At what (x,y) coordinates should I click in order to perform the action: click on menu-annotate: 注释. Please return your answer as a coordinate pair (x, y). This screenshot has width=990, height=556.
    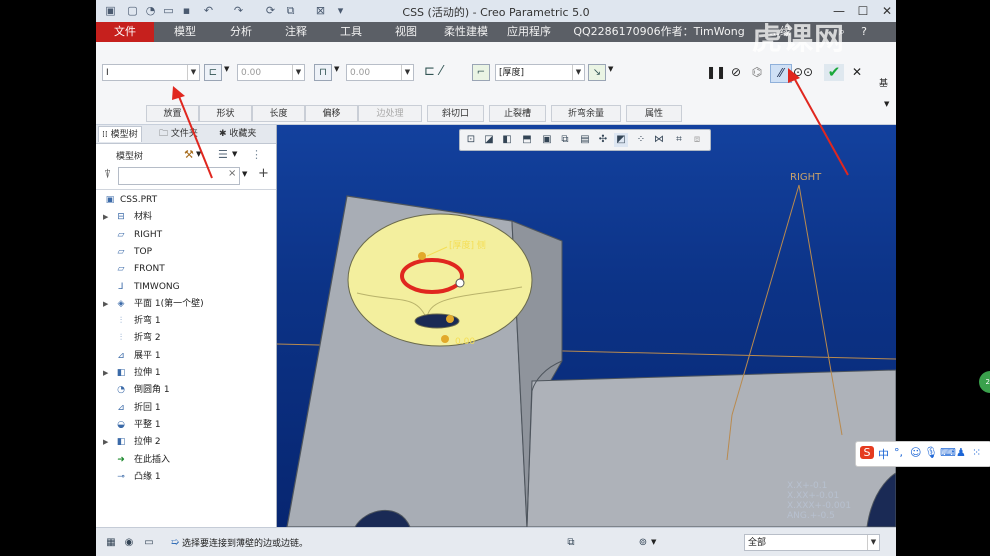
    Looking at the image, I should click on (296, 32).